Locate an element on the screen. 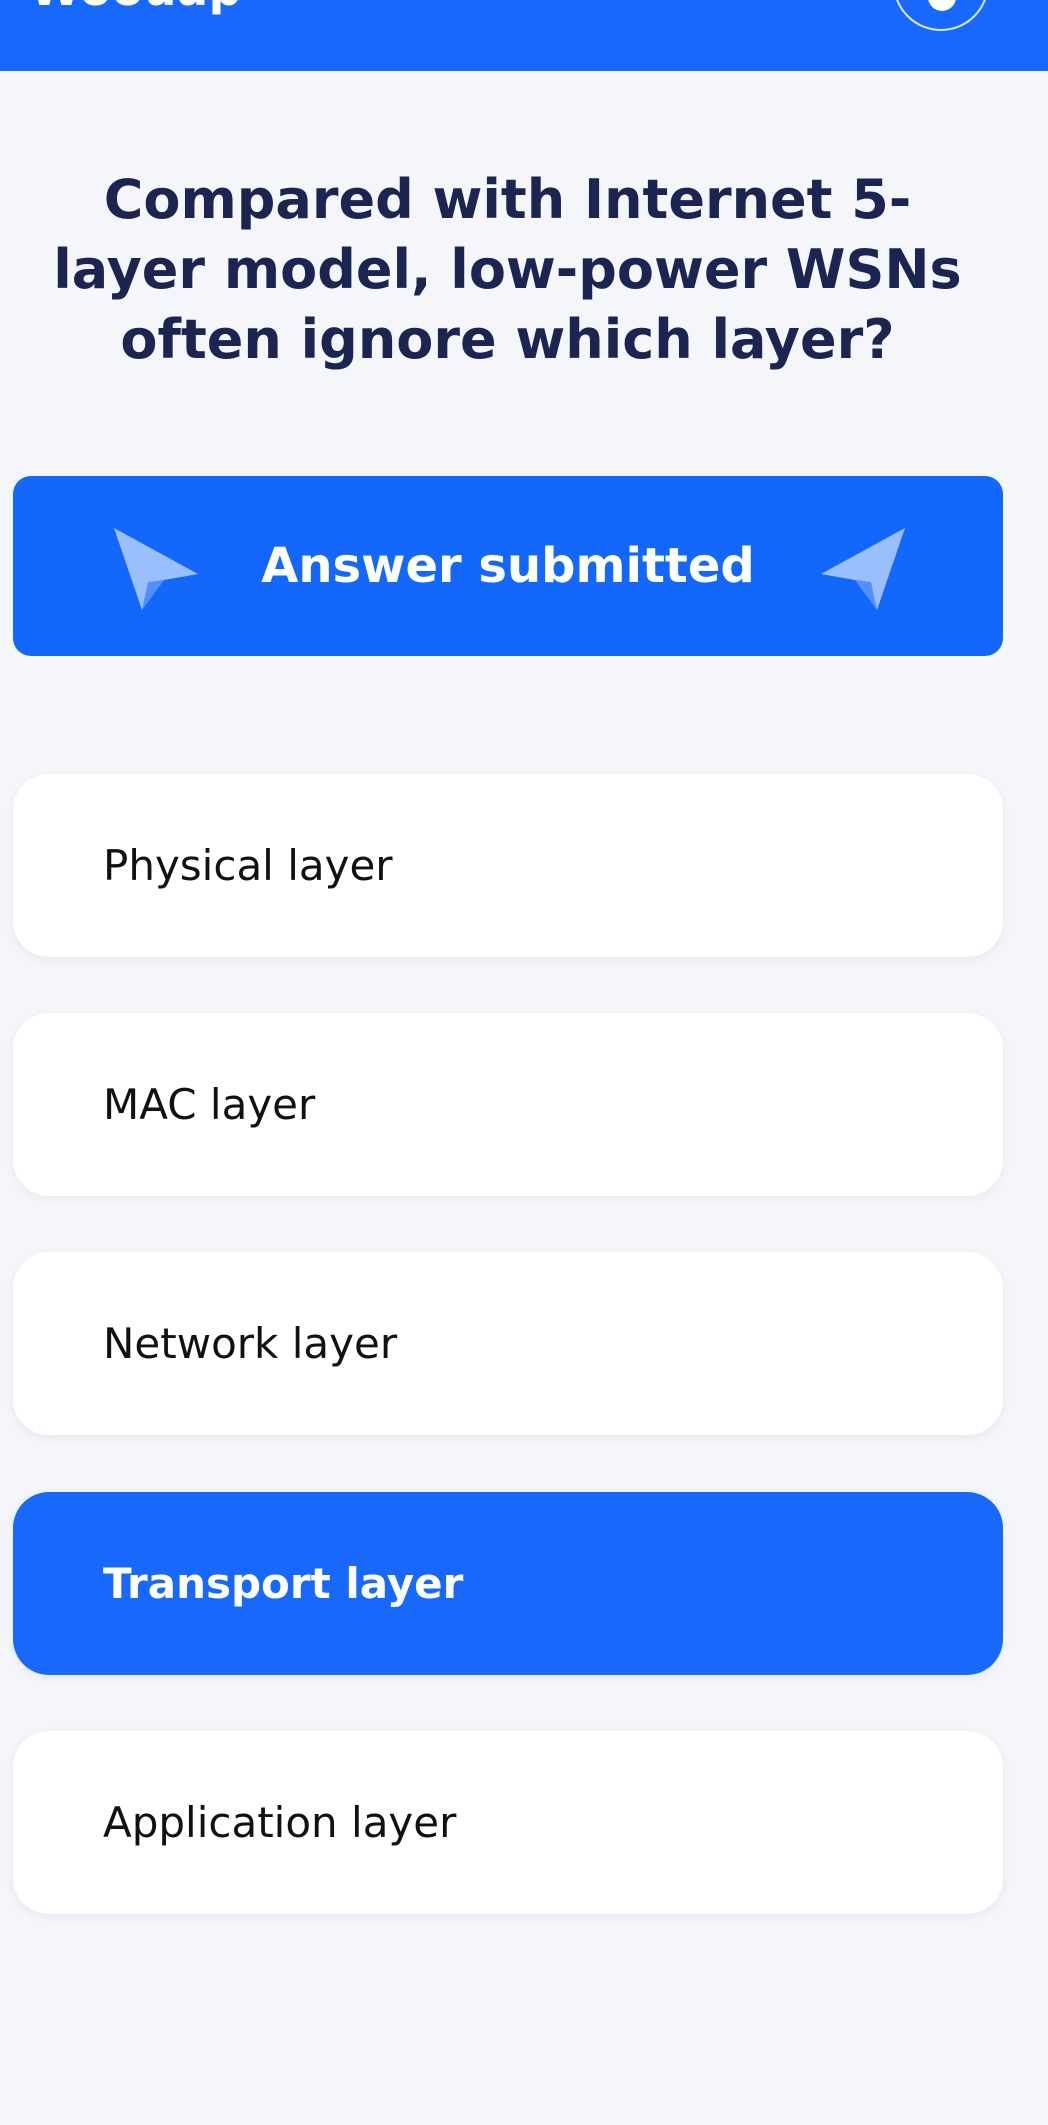 The height and width of the screenshot is (2125, 1048). top-bar: Woouap is located at coordinates (524, 35).